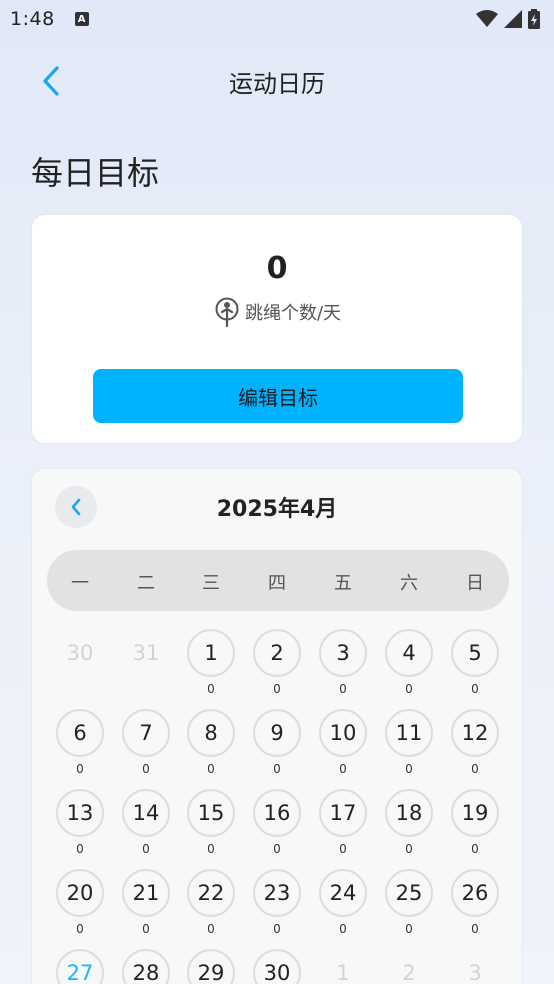 The width and height of the screenshot is (554, 984). What do you see at coordinates (211, 813) in the screenshot?
I see `day-number: 15` at bounding box center [211, 813].